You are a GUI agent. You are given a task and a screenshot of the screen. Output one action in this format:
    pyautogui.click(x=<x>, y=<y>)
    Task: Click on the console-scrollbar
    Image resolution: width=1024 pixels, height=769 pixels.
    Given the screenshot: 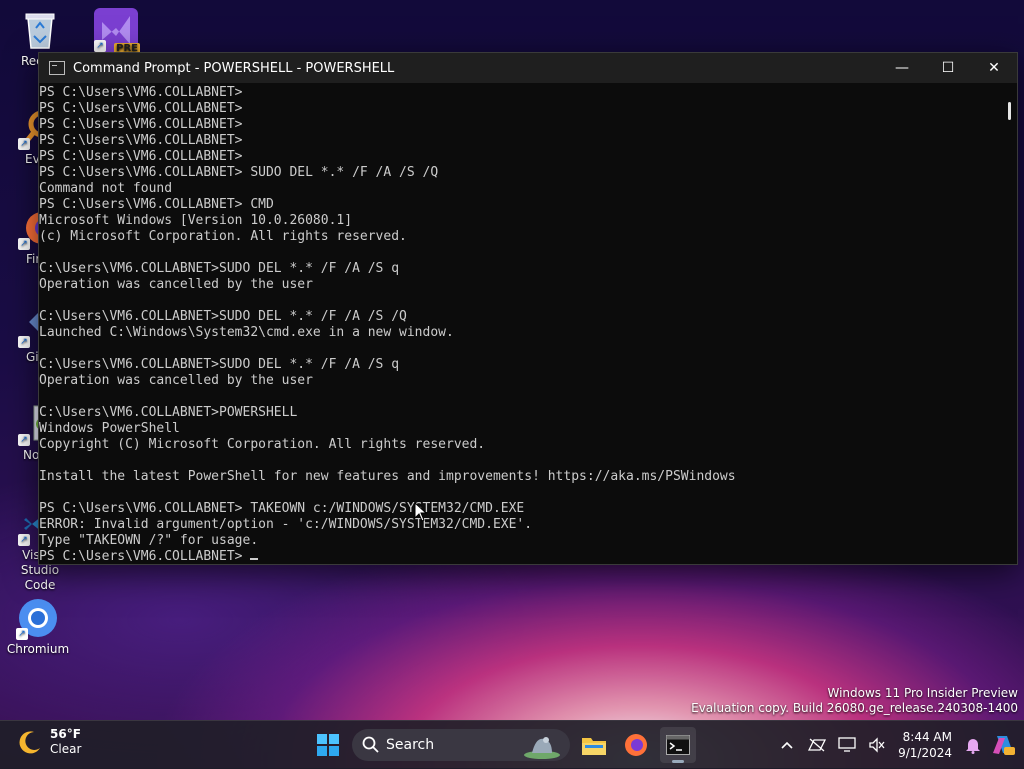 What is the action you would take?
    pyautogui.click(x=1009, y=324)
    